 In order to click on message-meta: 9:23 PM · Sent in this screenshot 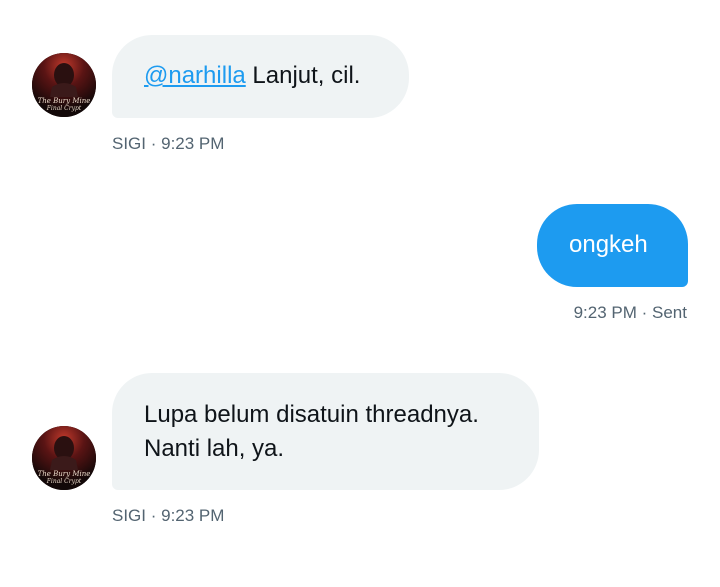, I will do `click(630, 313)`.